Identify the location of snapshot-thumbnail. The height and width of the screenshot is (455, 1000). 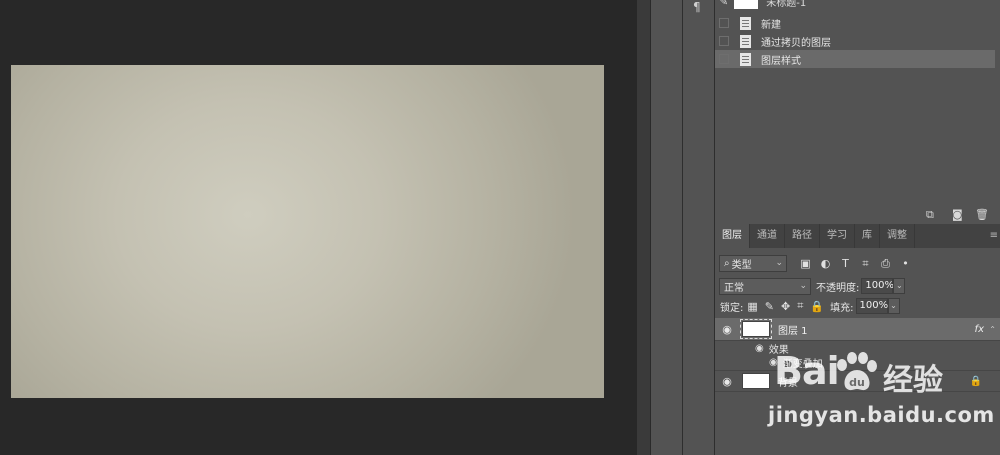
(746, 4).